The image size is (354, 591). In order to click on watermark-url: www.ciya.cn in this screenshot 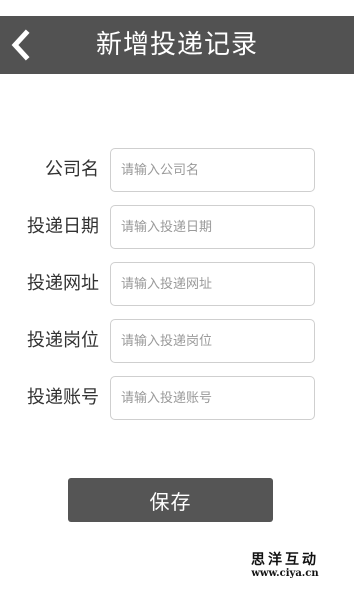, I will do `click(285, 573)`.